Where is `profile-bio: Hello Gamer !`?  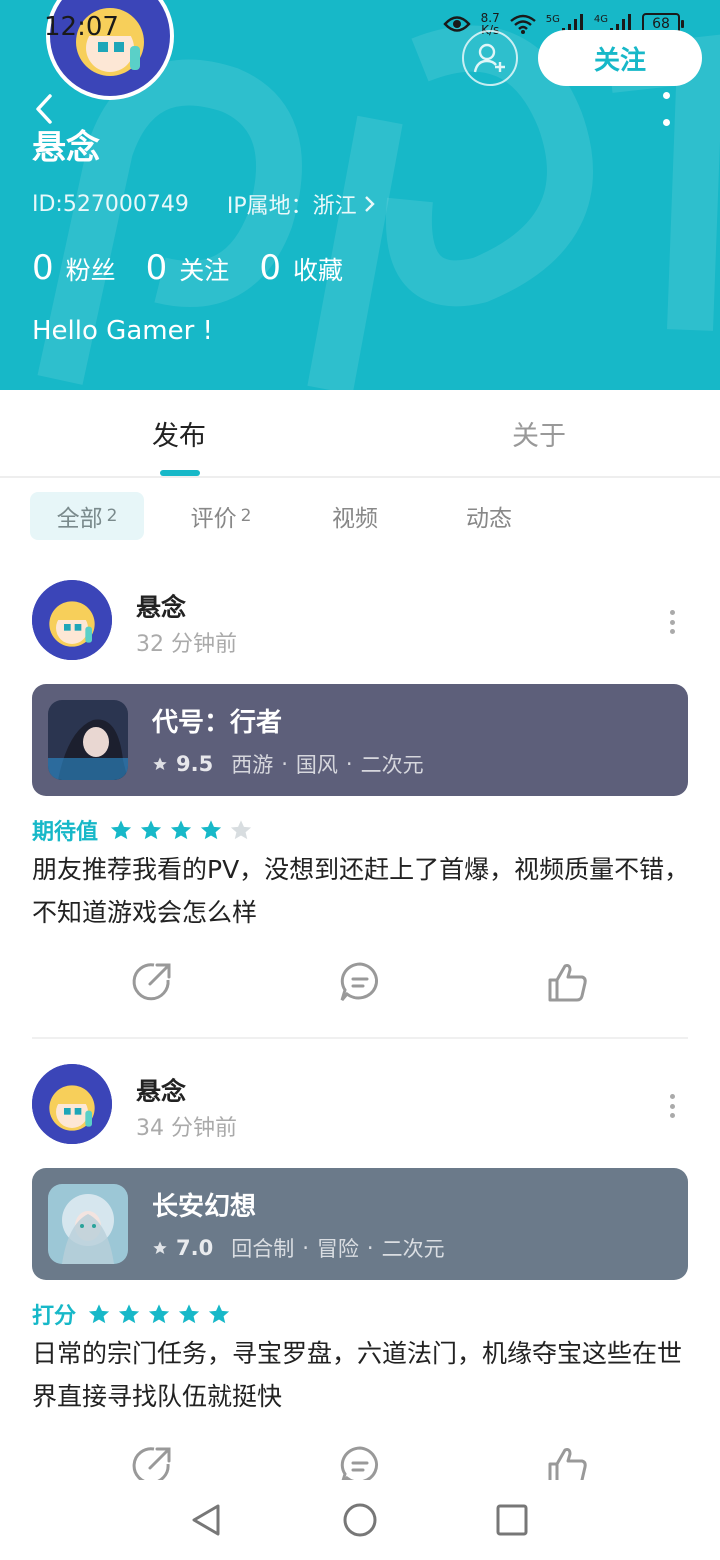 profile-bio: Hello Gamer ! is located at coordinates (122, 331).